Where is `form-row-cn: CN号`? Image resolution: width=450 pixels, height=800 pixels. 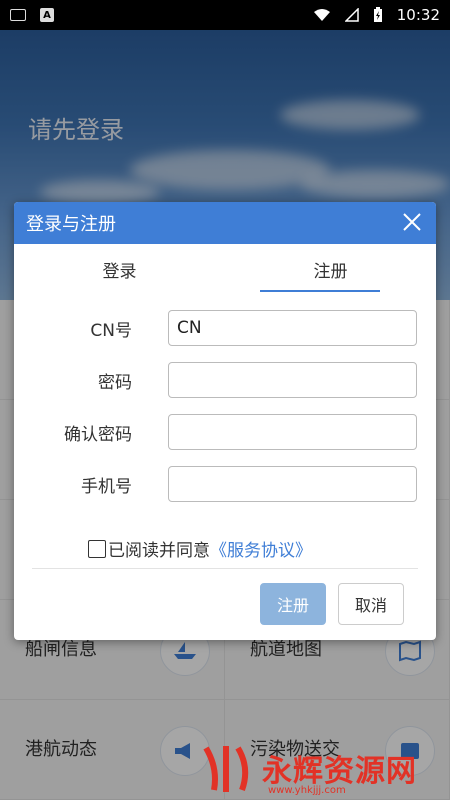
form-row-cn: CN号 is located at coordinates (225, 328).